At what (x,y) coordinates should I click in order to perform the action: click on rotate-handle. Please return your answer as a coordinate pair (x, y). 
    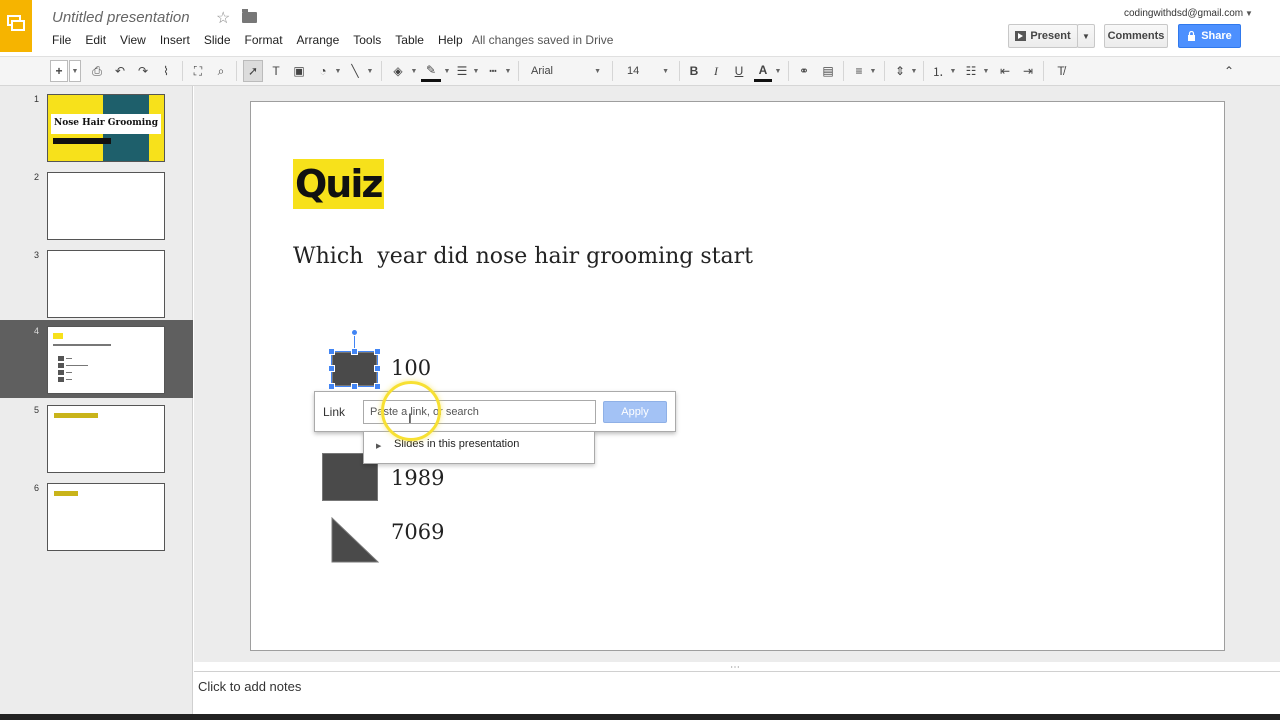
    Looking at the image, I should click on (354, 332).